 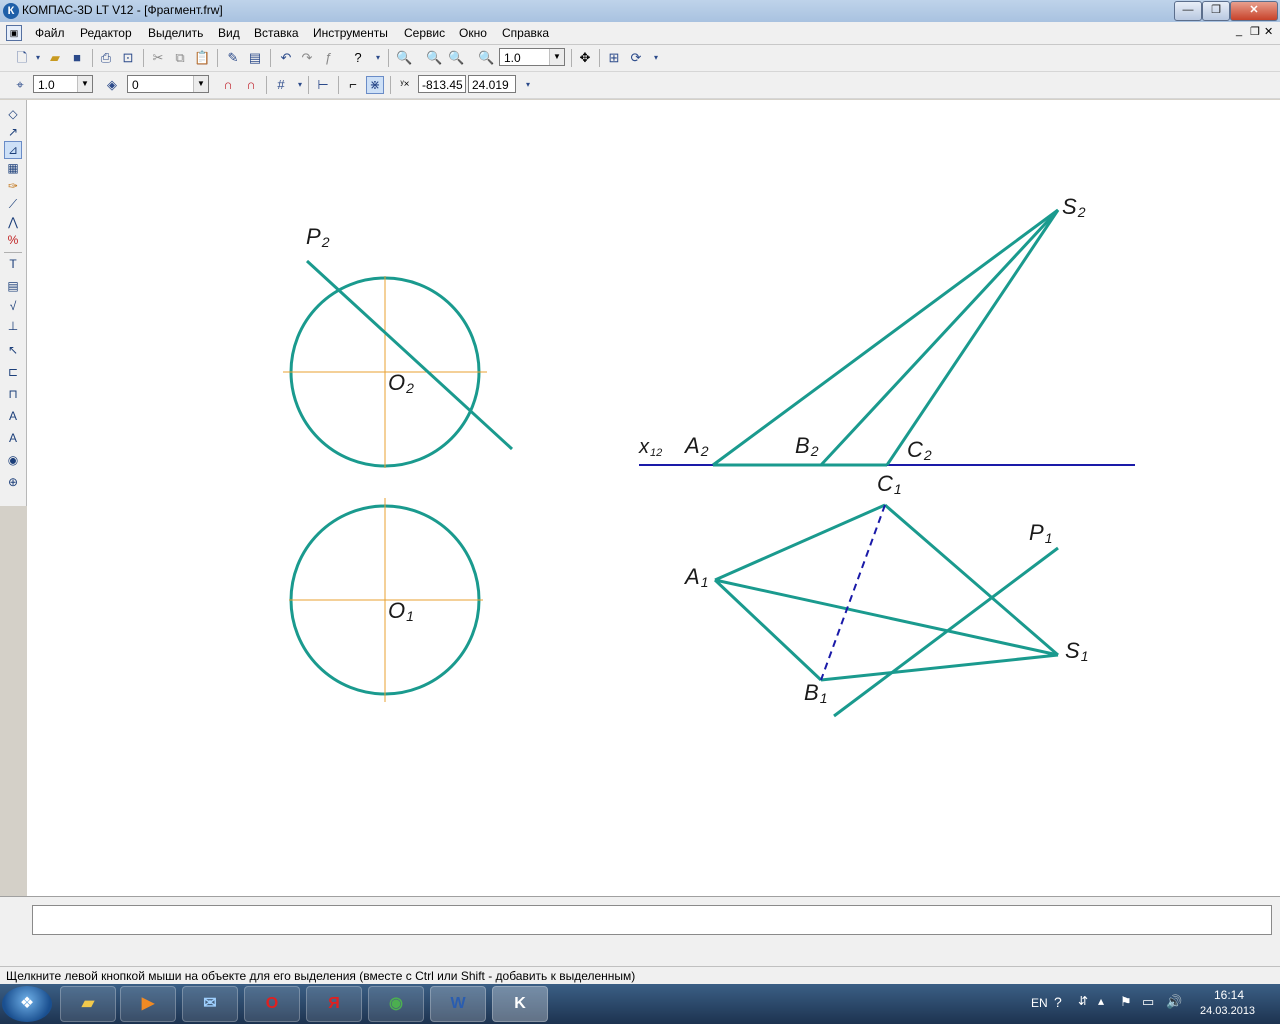 I want to click on measure-icon: ⟋, so click(x=13, y=204).